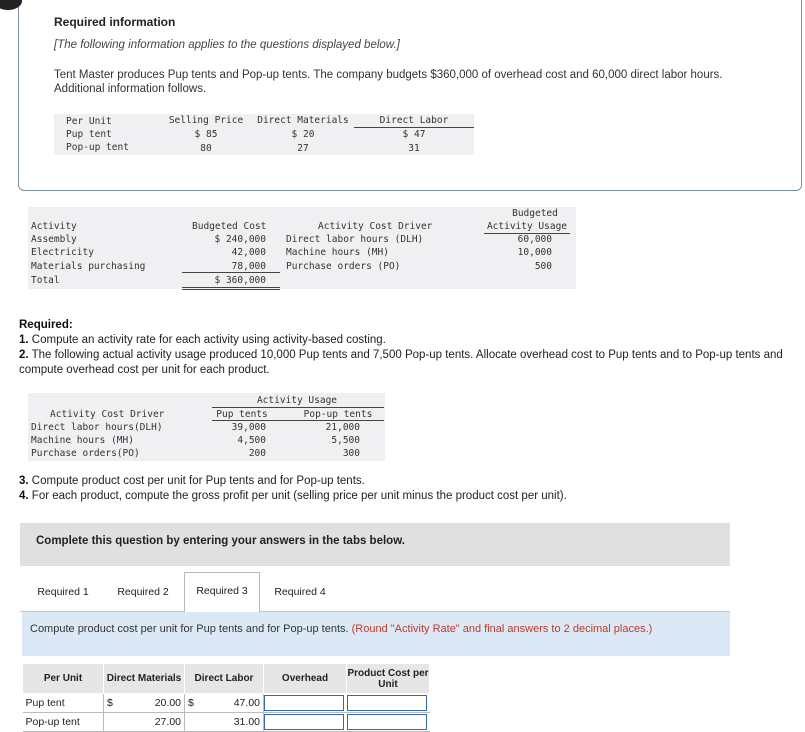  What do you see at coordinates (240, 280) in the screenshot?
I see `total-value: $ 360,000` at bounding box center [240, 280].